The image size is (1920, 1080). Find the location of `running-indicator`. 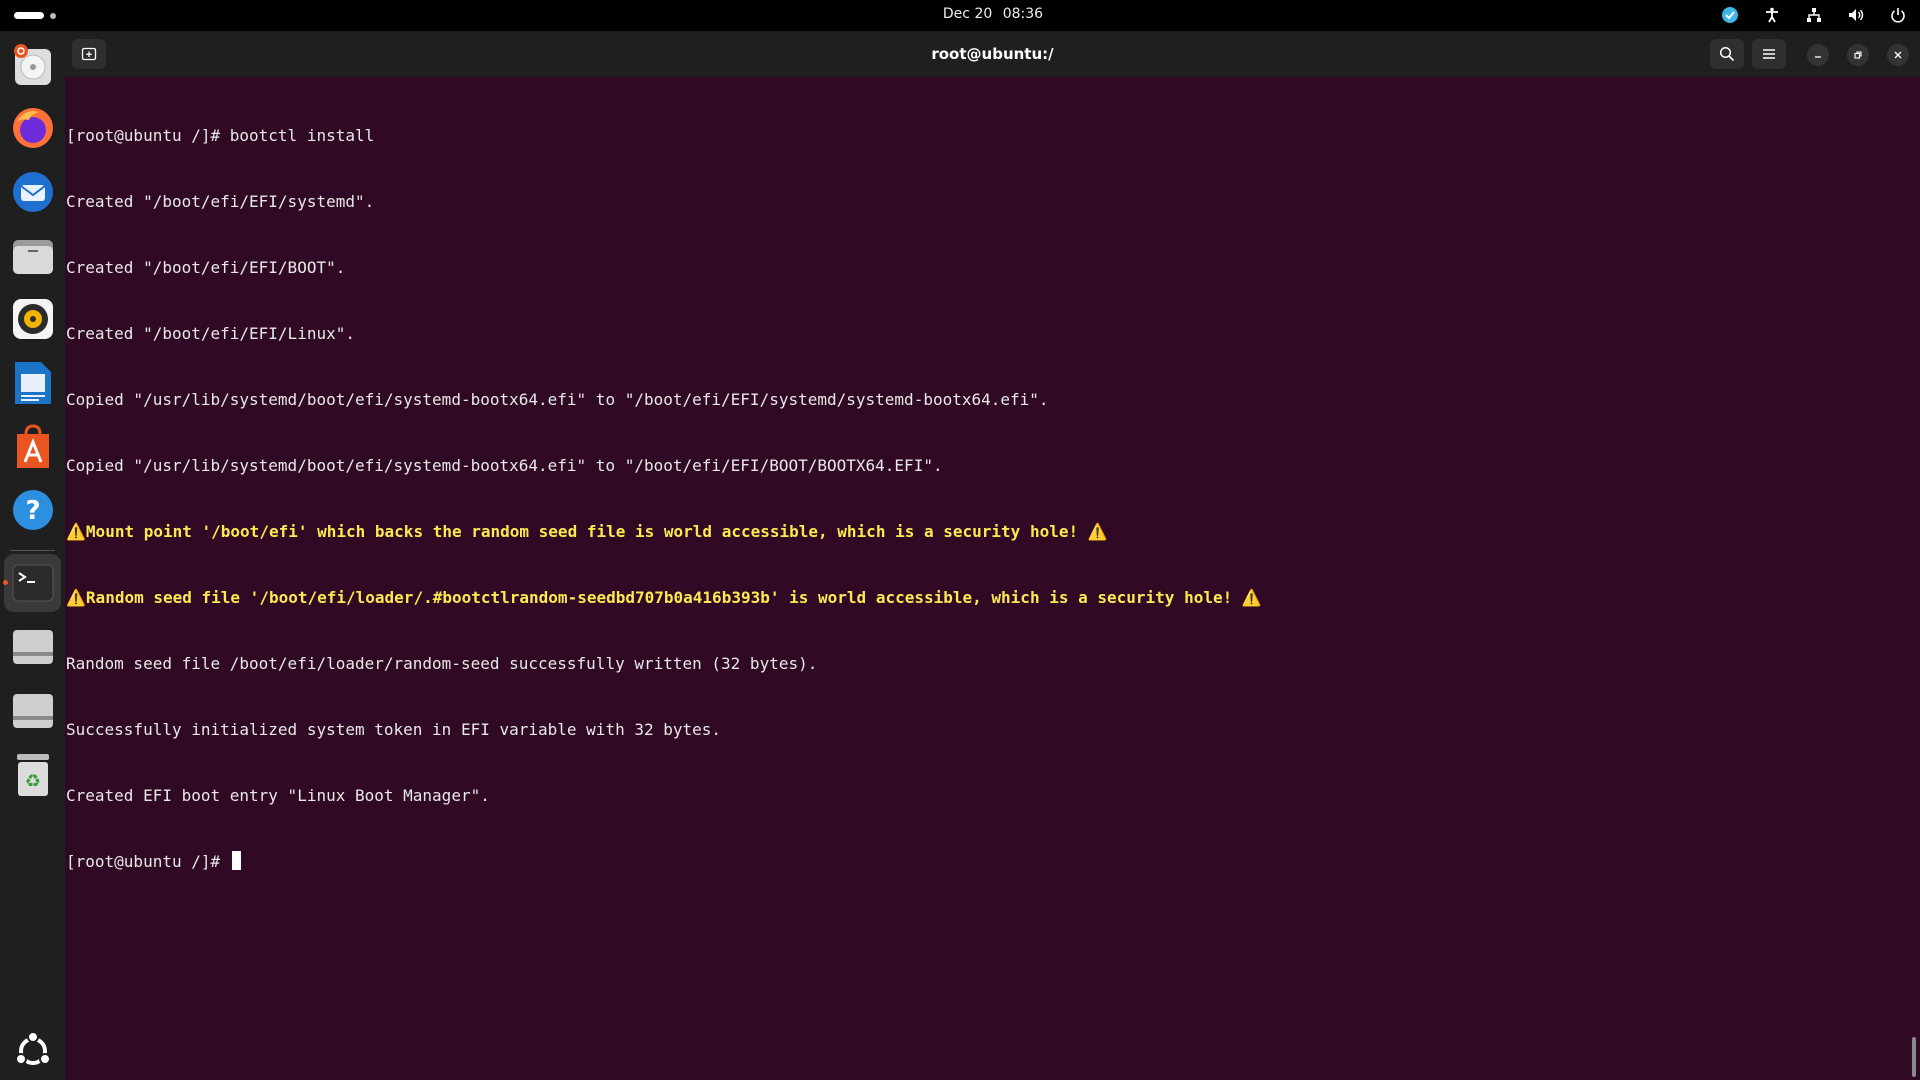

running-indicator is located at coordinates (5, 582).